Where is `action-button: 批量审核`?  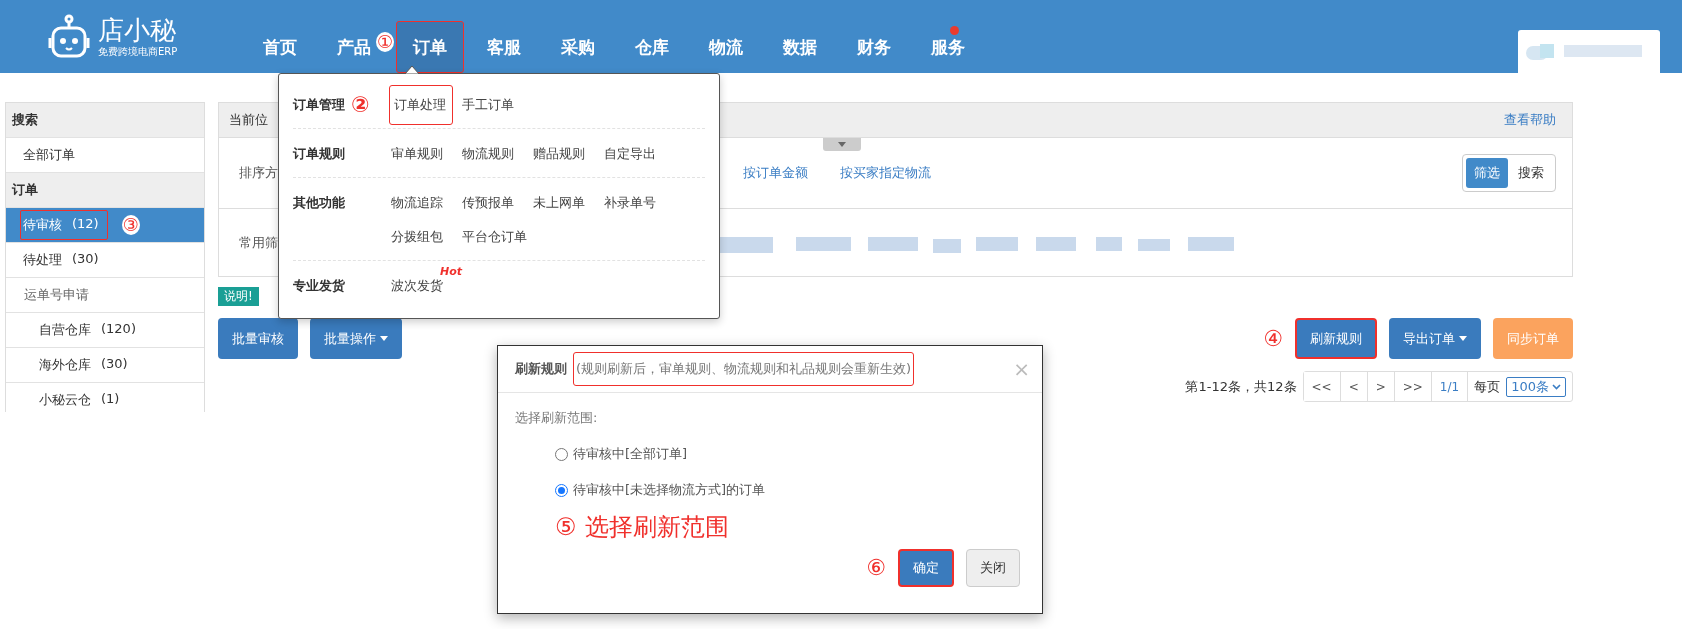
action-button: 批量审核 is located at coordinates (258, 338).